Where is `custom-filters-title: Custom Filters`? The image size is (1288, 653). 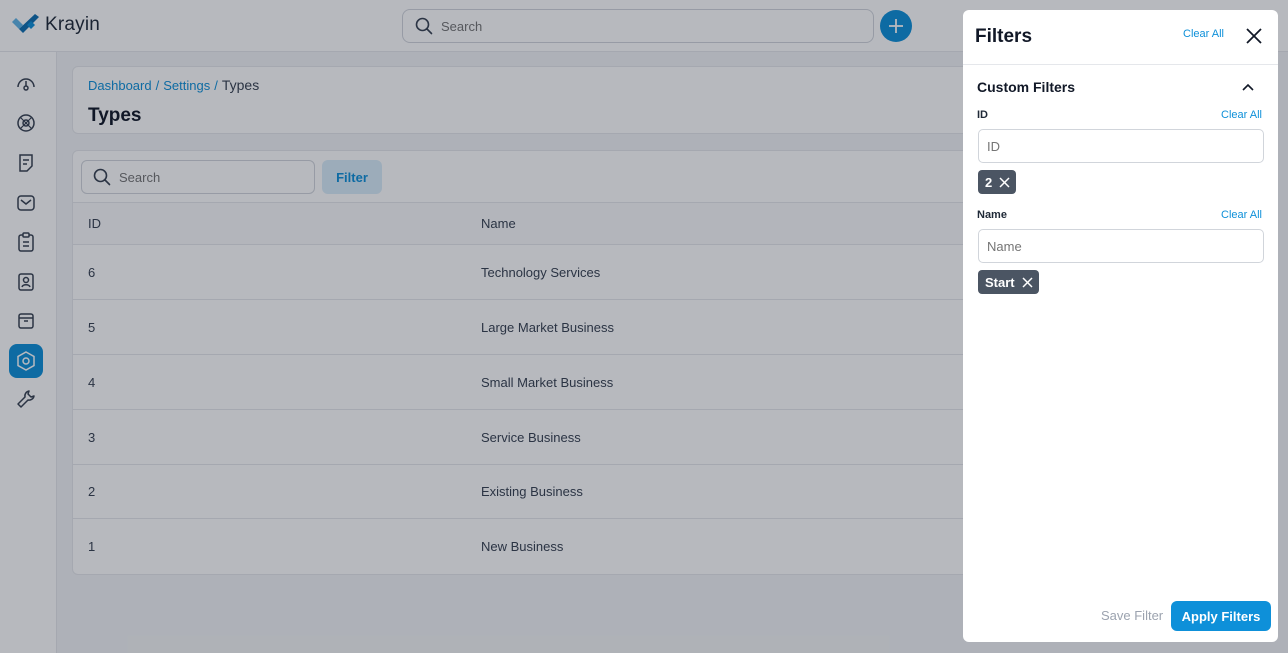 custom-filters-title: Custom Filters is located at coordinates (1026, 87).